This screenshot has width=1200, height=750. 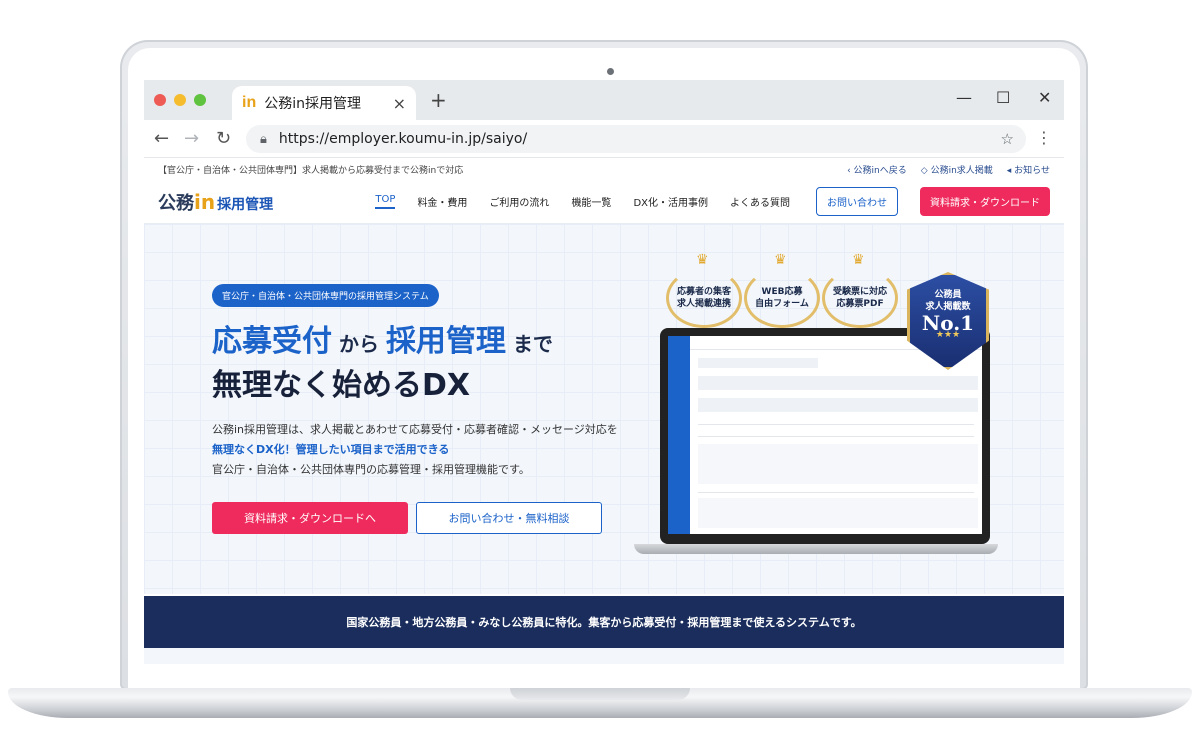 What do you see at coordinates (519, 201) in the screenshot?
I see `nav-flow: ご利用の流れ` at bounding box center [519, 201].